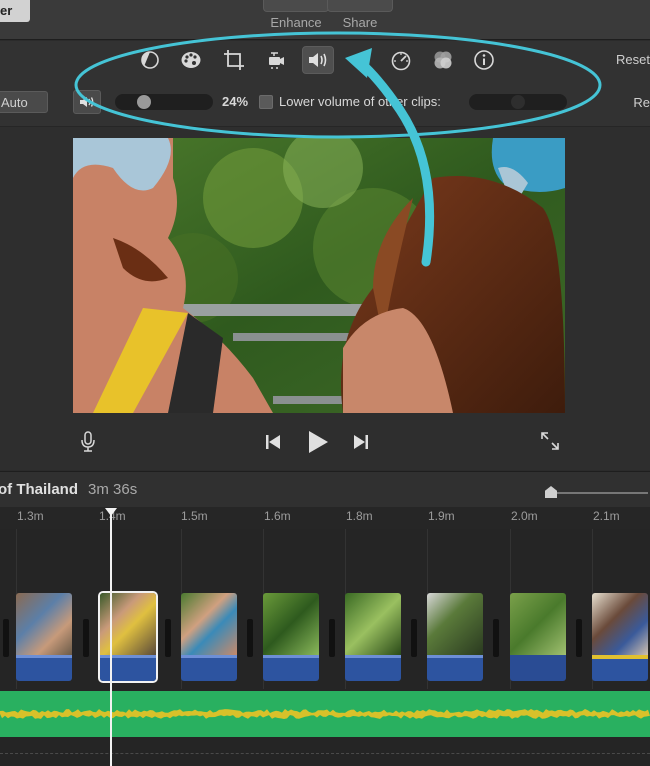 This screenshot has height=766, width=650. What do you see at coordinates (325, 489) in the screenshot?
I see `timeline-header: of Thailand 3m 36s` at bounding box center [325, 489].